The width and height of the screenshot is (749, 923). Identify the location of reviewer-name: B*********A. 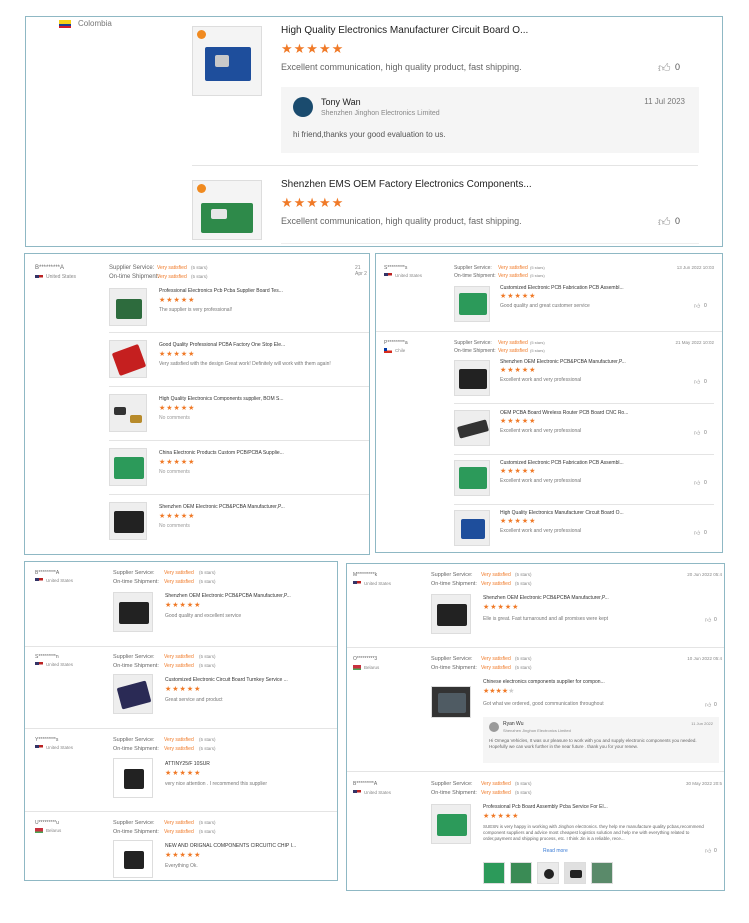
(365, 784).